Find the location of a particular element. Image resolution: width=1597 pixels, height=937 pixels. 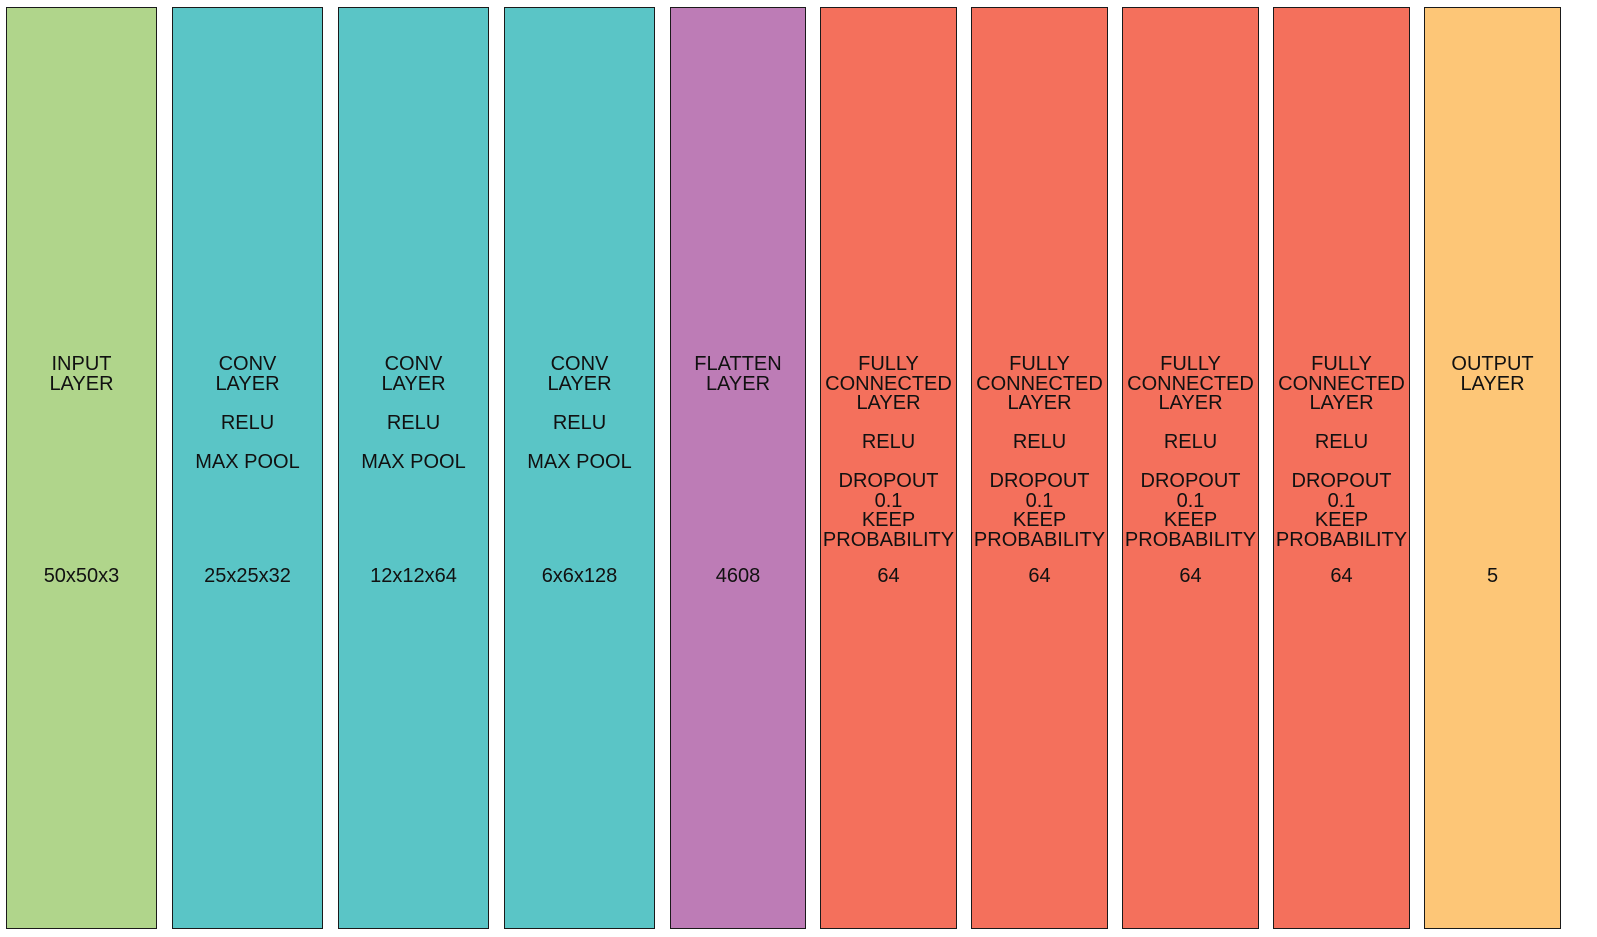

layer-block-conv: CONV LAYER RELU MAX POOL 12x12x64 is located at coordinates (413, 468).